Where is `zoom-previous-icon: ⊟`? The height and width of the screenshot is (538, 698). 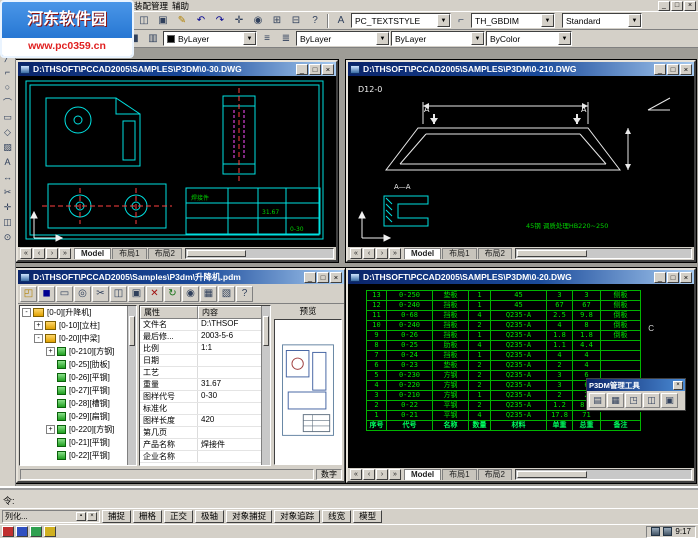 zoom-previous-icon: ⊟ is located at coordinates (296, 20).